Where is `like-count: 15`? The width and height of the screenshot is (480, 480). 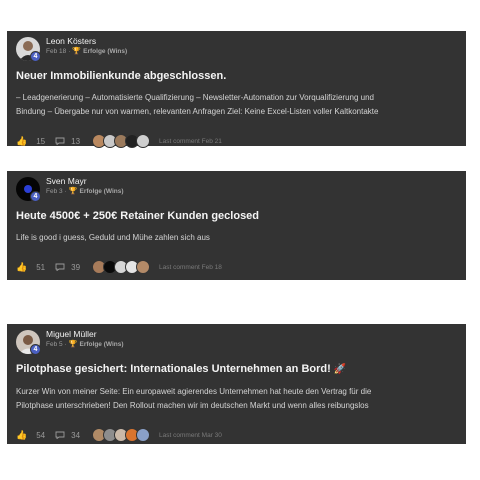 like-count: 15 is located at coordinates (41, 141).